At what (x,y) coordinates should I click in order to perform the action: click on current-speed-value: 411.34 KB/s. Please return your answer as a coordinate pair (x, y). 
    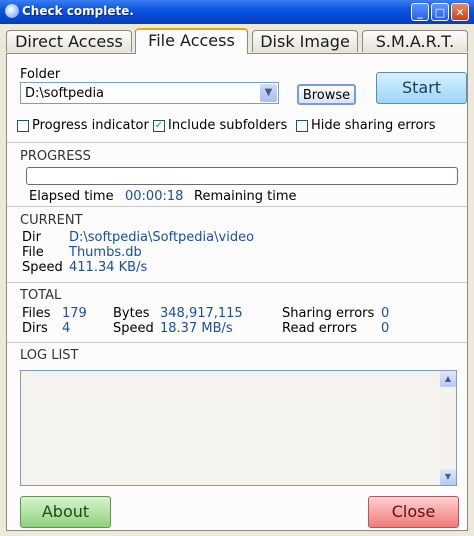
    Looking at the image, I should click on (108, 267).